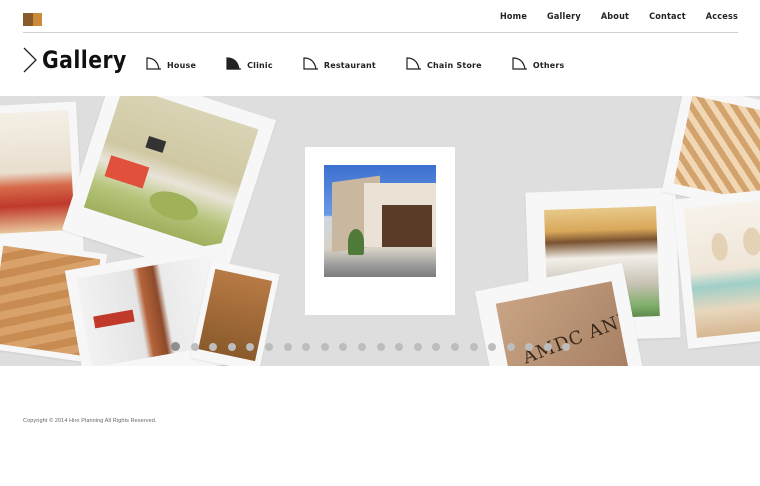 This screenshot has height=486, width=760. I want to click on photo-annex-sign: AMDC ANNEX, so click(563, 323).